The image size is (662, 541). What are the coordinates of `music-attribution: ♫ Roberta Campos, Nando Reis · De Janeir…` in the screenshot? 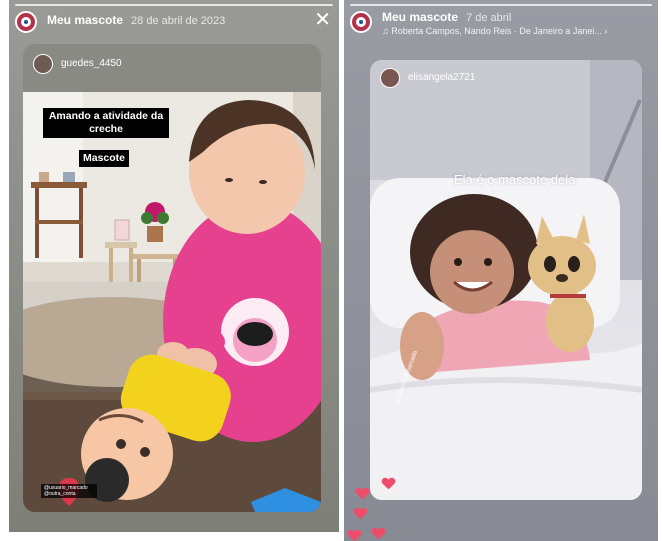 It's located at (494, 31).